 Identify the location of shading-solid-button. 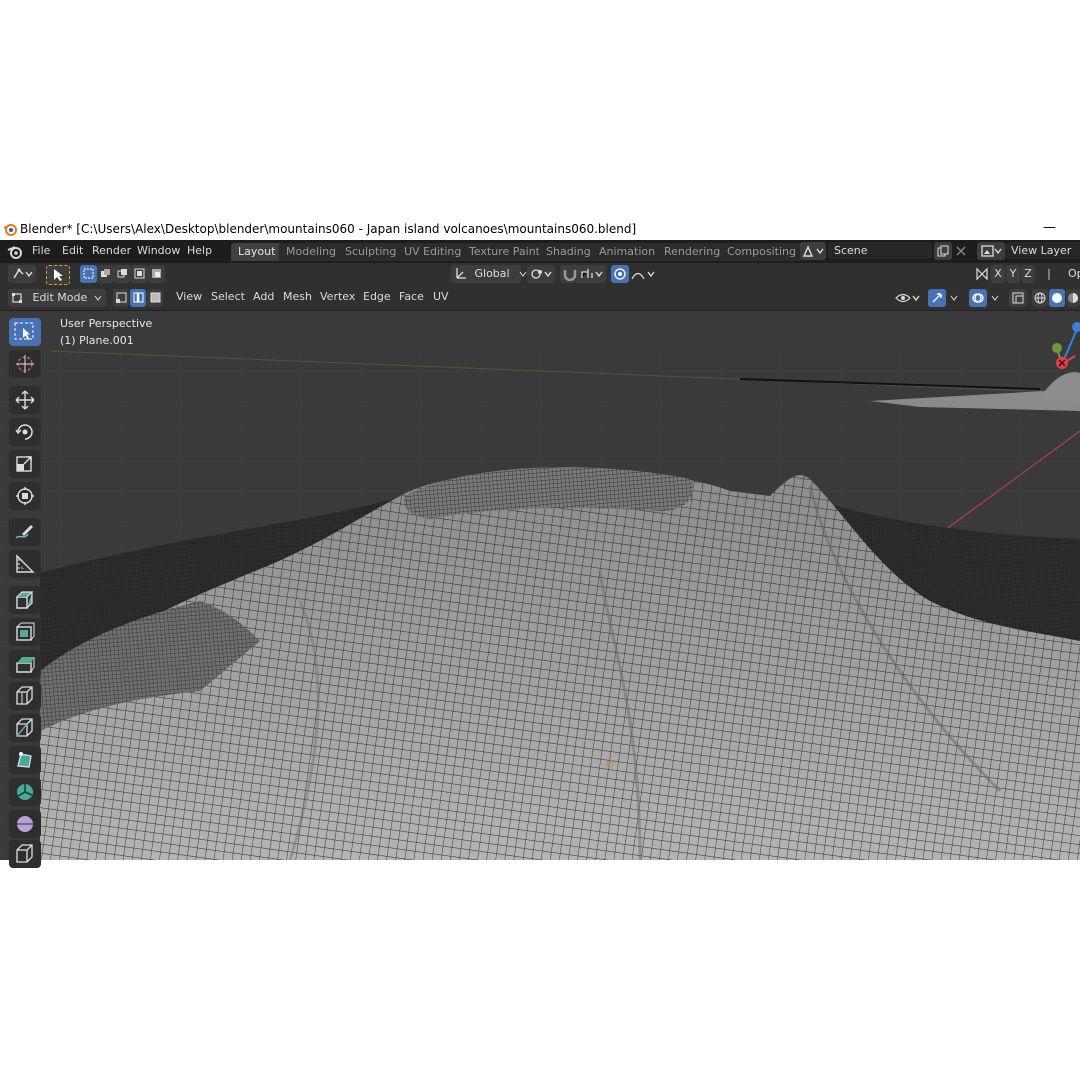
(1057, 298).